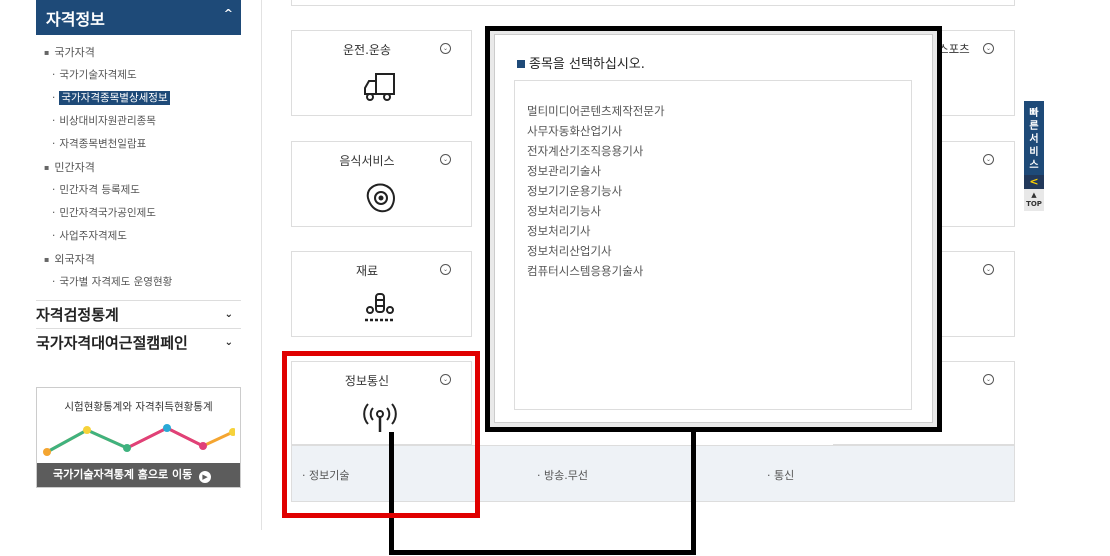  I want to click on play-icon: ▶, so click(205, 477).